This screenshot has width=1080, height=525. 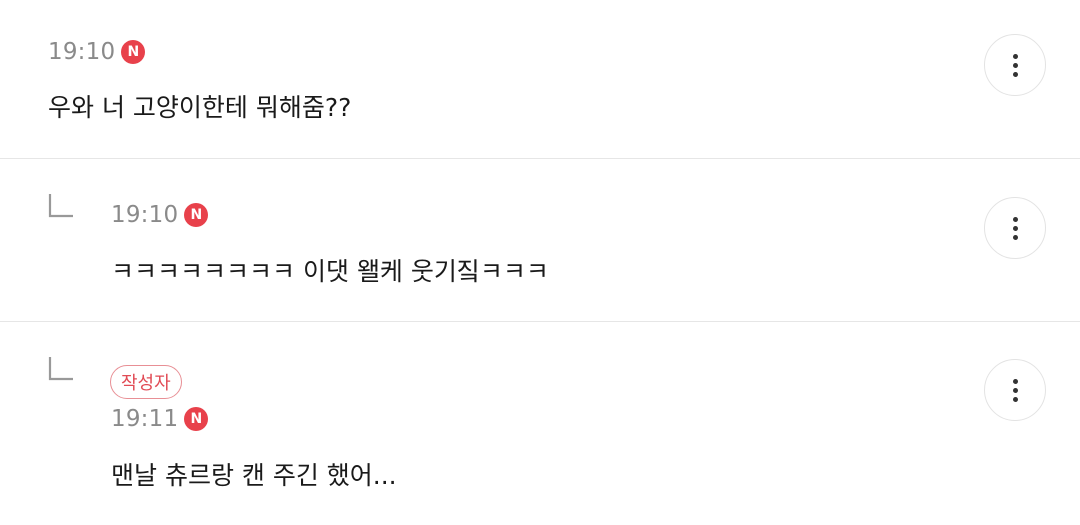 I want to click on comment-meta: 19:11 N, so click(x=160, y=419).